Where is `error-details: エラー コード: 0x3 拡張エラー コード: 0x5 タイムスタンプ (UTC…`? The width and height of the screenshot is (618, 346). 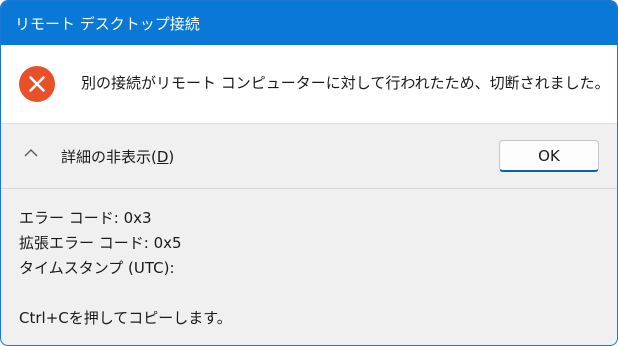 error-details: エラー コード: 0x3 拡張エラー コード: 0x5 タイムスタンプ (UTC… is located at coordinates (125, 268).